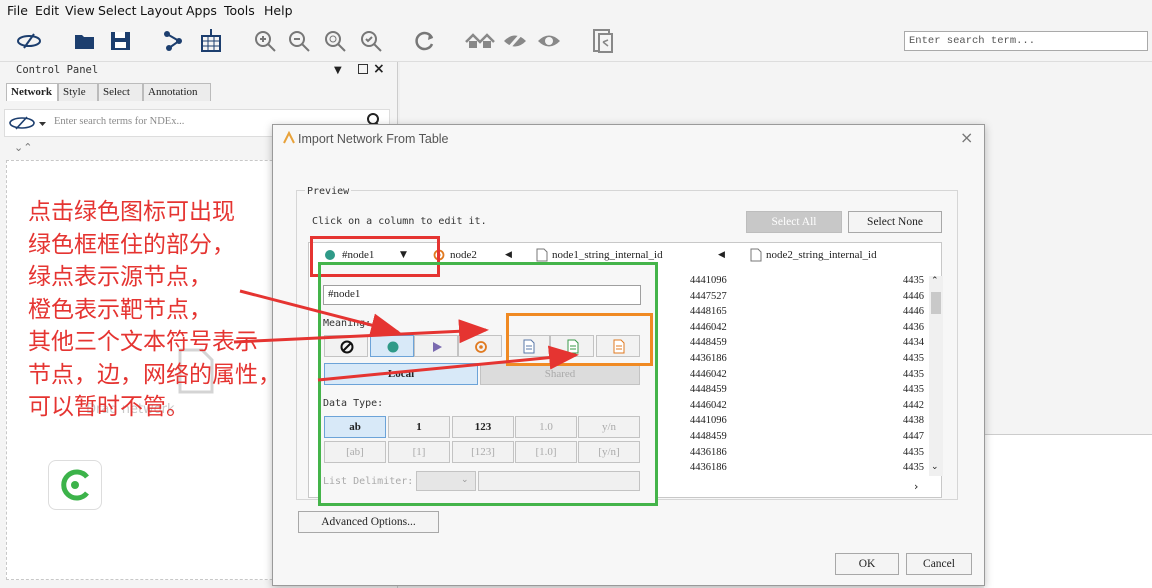 Image resolution: width=1152 pixels, height=588 pixels. I want to click on annotation-line: 橙色表示靶节点，, so click(120, 309).